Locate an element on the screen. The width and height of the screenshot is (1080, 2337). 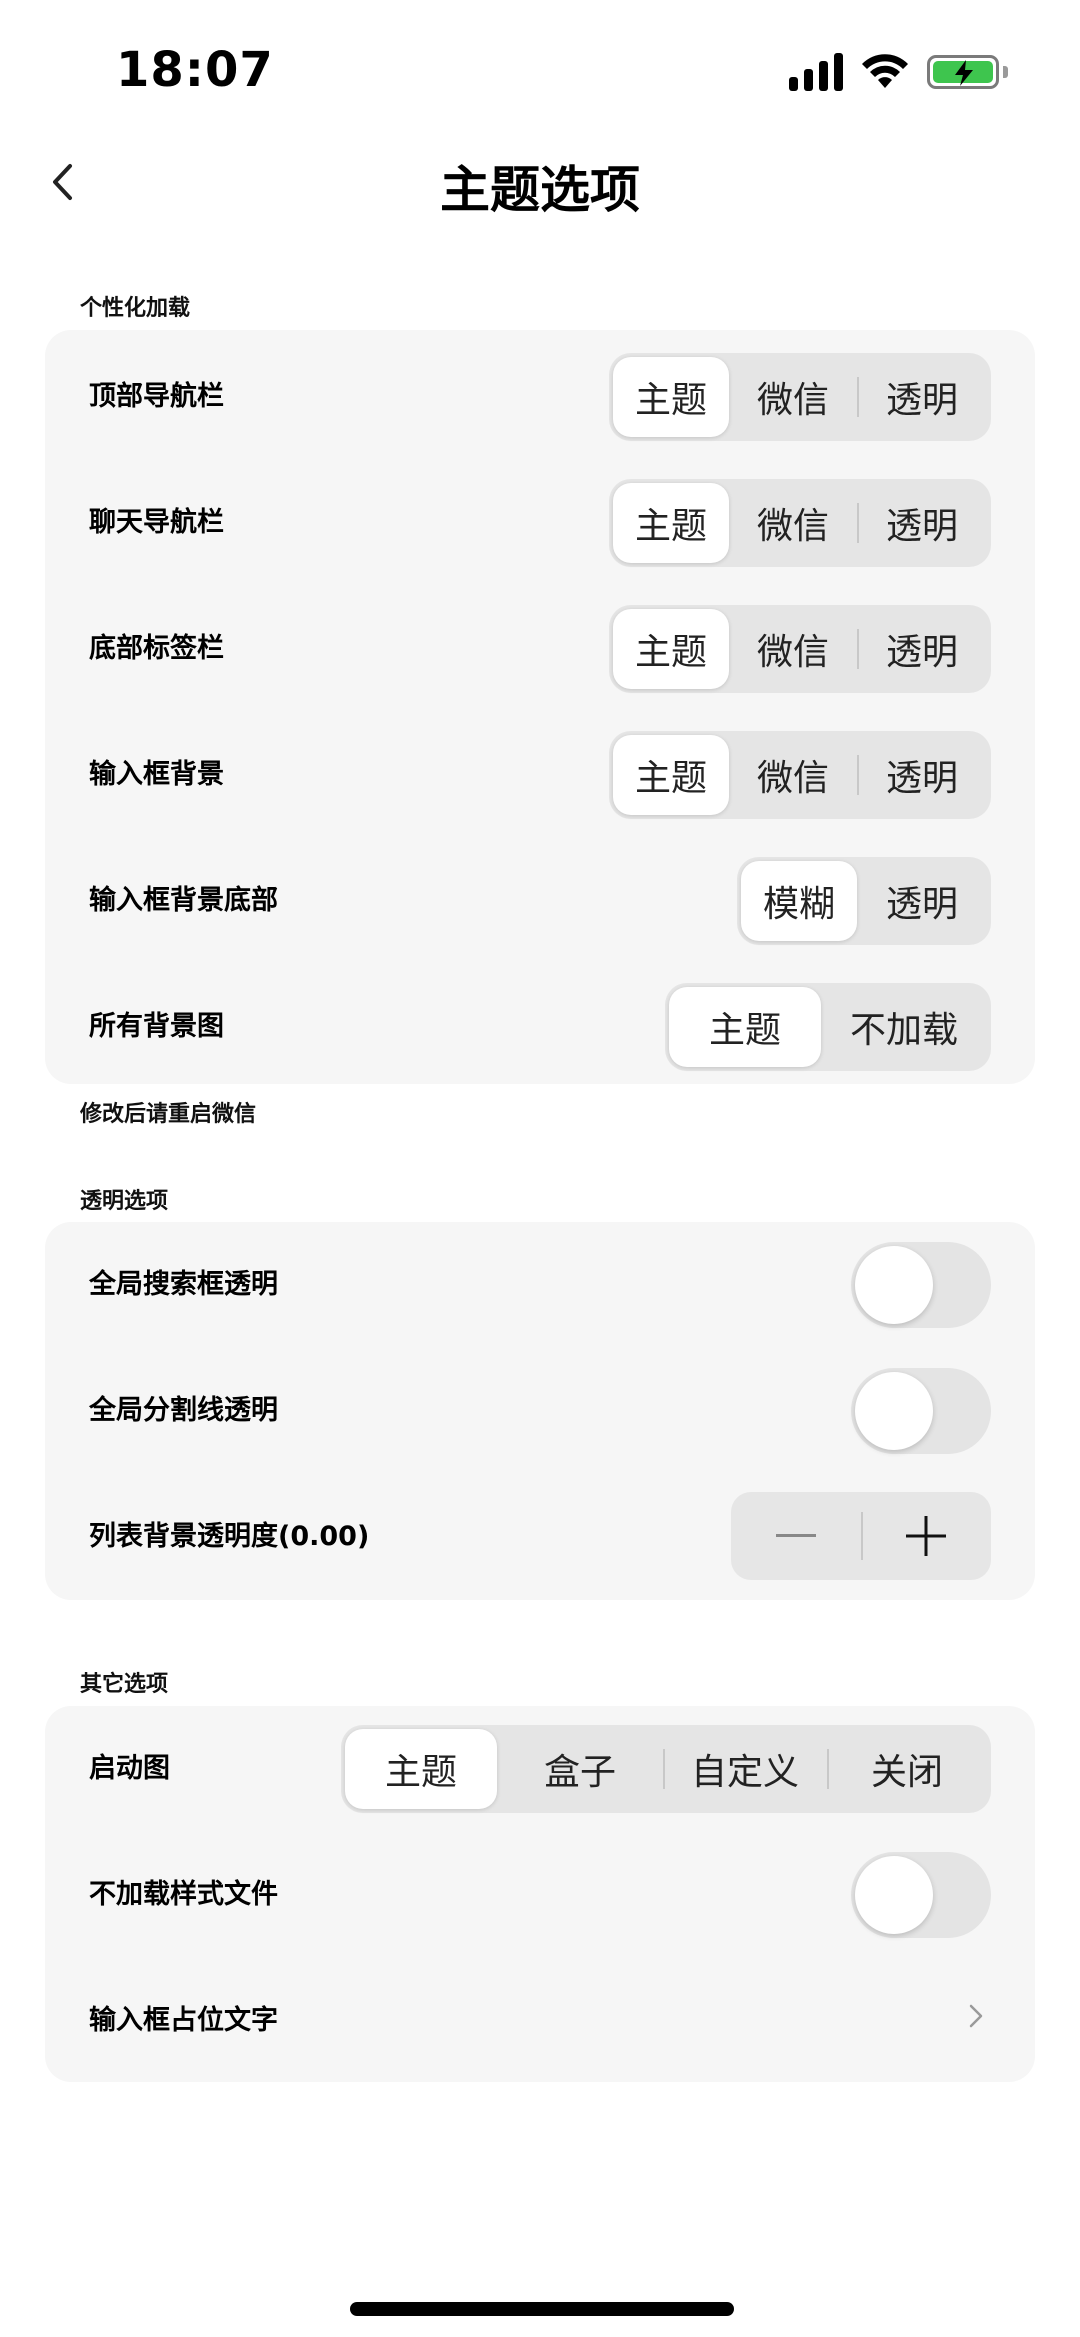
page-title: 主题选项 is located at coordinates (540, 190).